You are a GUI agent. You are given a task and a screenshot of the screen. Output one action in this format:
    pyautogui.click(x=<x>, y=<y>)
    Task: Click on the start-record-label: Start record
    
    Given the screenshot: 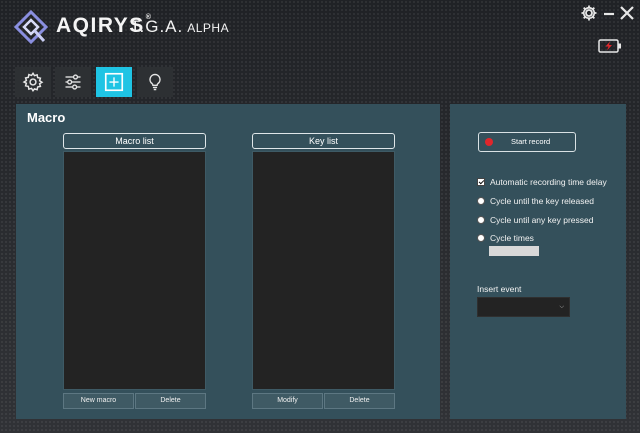 What is the action you would take?
    pyautogui.click(x=531, y=141)
    